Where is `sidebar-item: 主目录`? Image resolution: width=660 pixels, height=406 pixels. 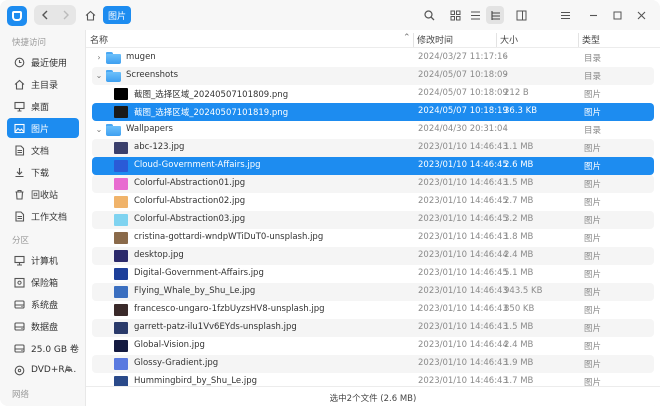 sidebar-item: 主目录 is located at coordinates (43, 84).